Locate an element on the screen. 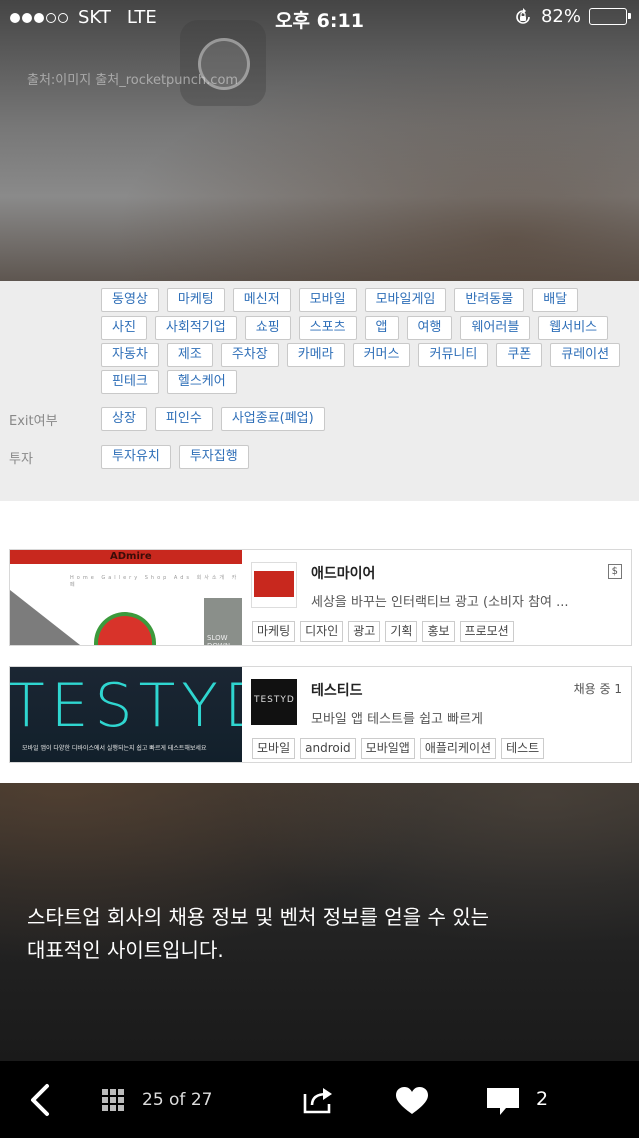 The image size is (639, 1138). category-tag: 큐레이션 is located at coordinates (585, 355).